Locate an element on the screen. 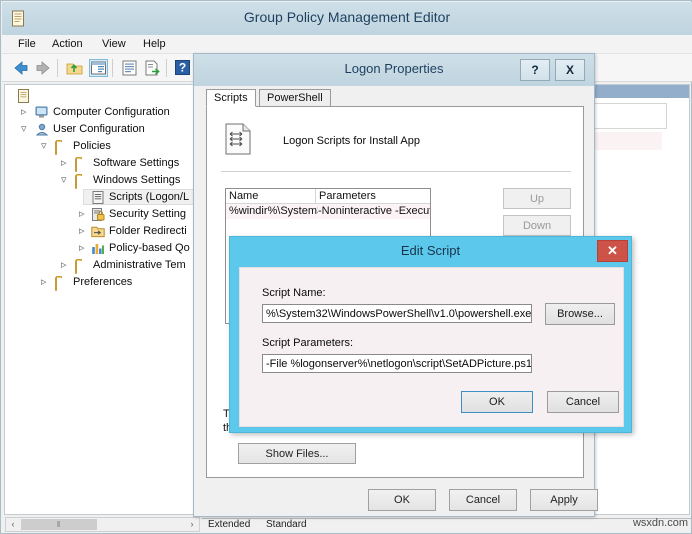 The height and width of the screenshot is (534, 692). help-icon: ? is located at coordinates (183, 68).